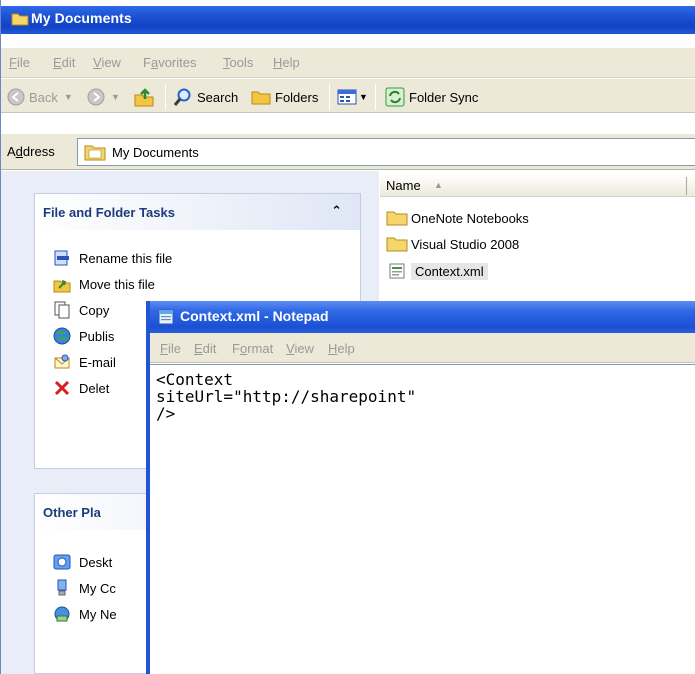 The image size is (695, 674). What do you see at coordinates (115, 97) in the screenshot?
I see `forward-dropdown-icon: ▼` at bounding box center [115, 97].